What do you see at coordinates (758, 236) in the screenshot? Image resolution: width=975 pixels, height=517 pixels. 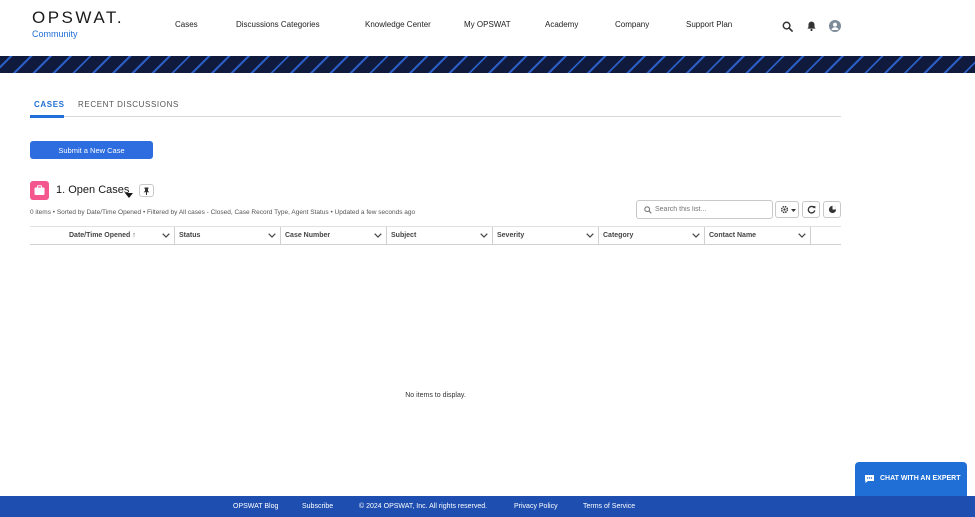 I see `column-header-contact-name: Contact Name` at bounding box center [758, 236].